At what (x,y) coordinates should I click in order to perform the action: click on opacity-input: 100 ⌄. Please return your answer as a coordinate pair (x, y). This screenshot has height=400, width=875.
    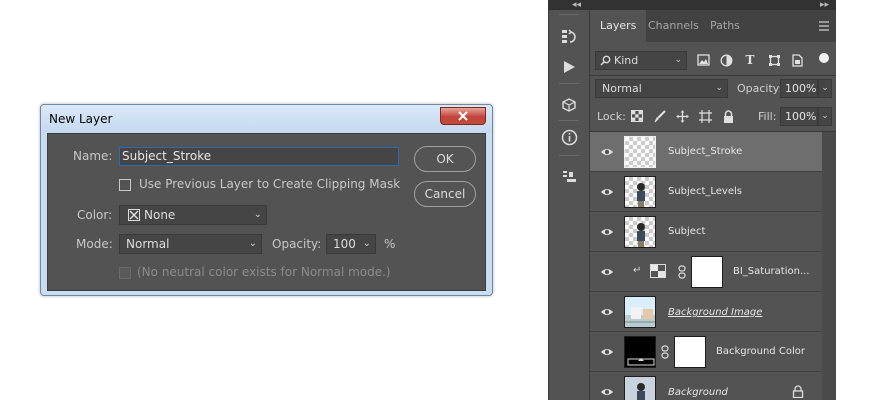
    Looking at the image, I should click on (351, 244).